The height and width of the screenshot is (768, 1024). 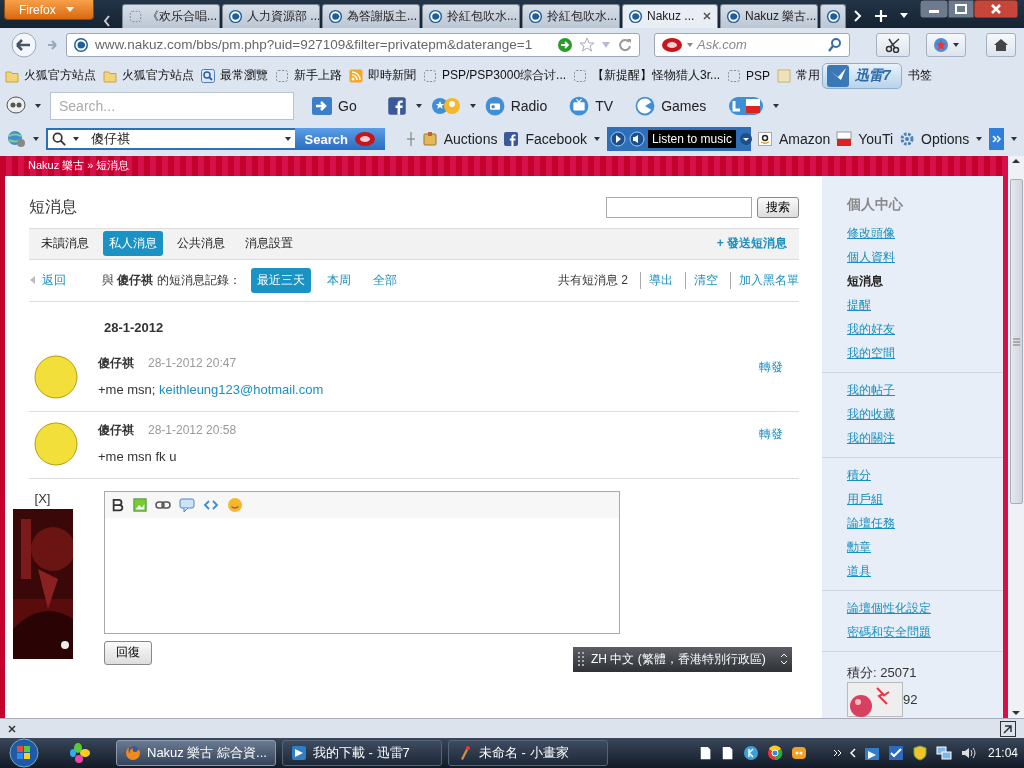 I want to click on search-field: Ask.com, so click(x=752, y=44).